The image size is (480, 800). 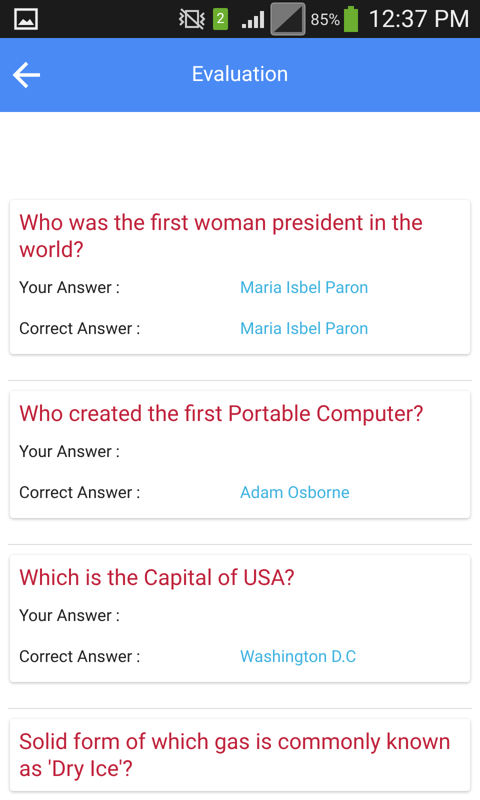 What do you see at coordinates (221, 414) in the screenshot?
I see `question-text: Who created the first Portable Computer?` at bounding box center [221, 414].